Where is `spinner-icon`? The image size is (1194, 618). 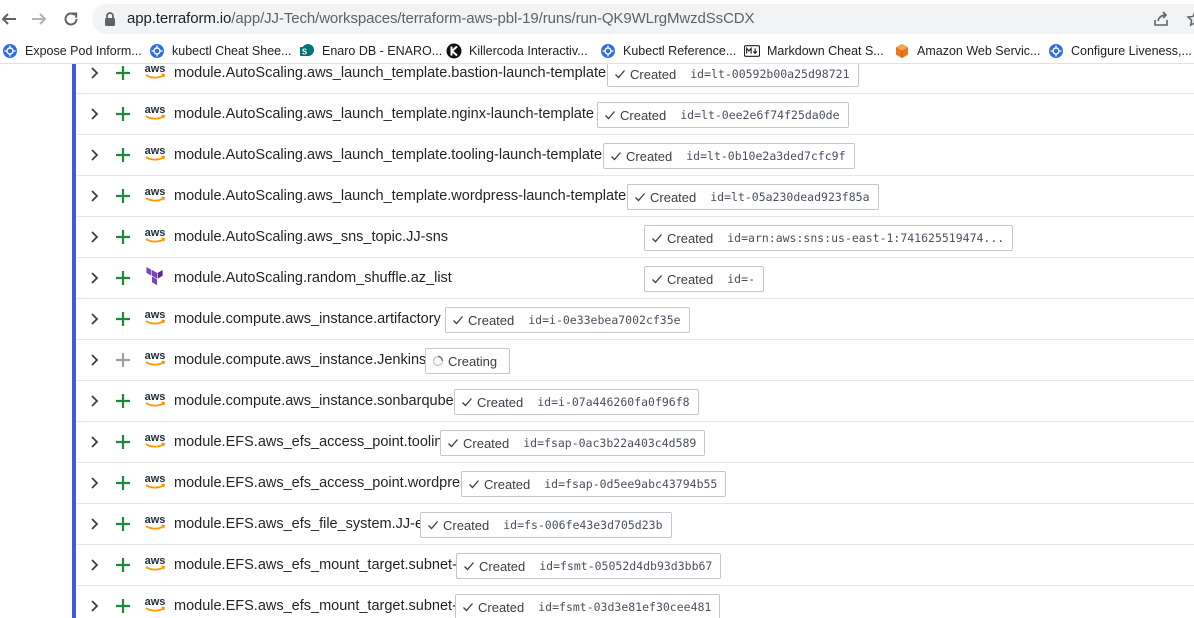 spinner-icon is located at coordinates (438, 361).